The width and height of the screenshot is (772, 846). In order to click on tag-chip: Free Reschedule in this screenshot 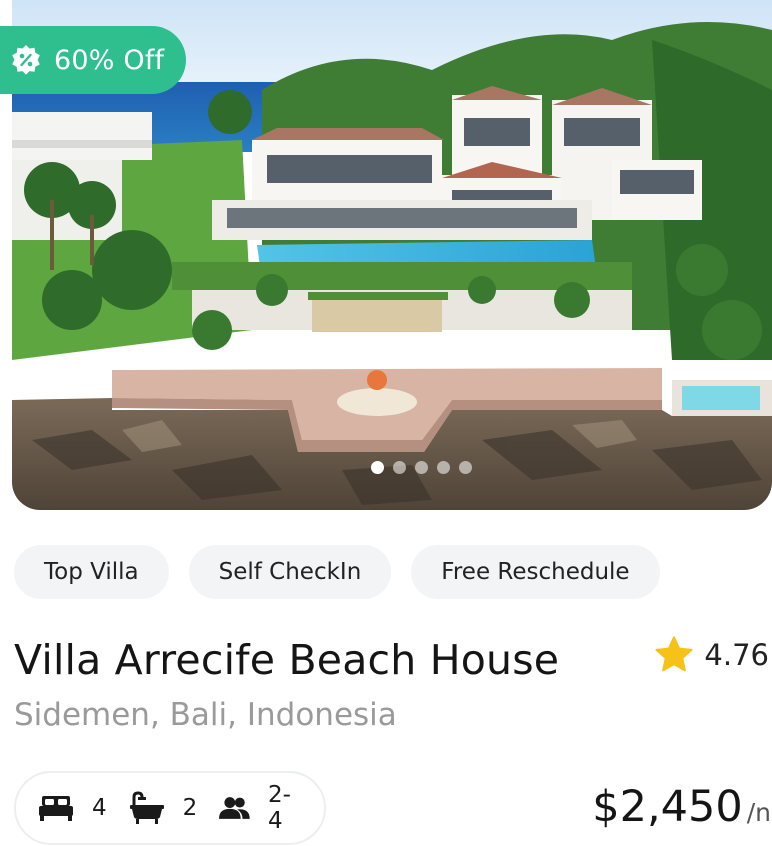, I will do `click(535, 572)`.